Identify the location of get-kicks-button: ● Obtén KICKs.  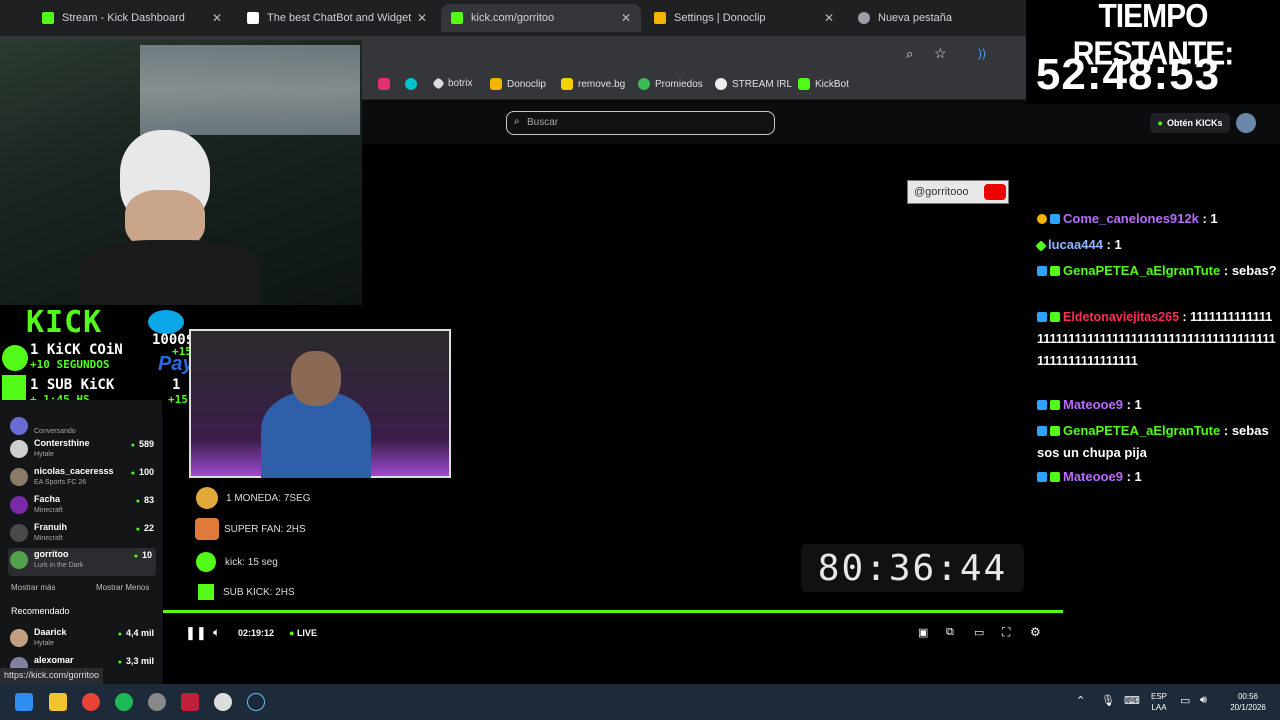
(1190, 123).